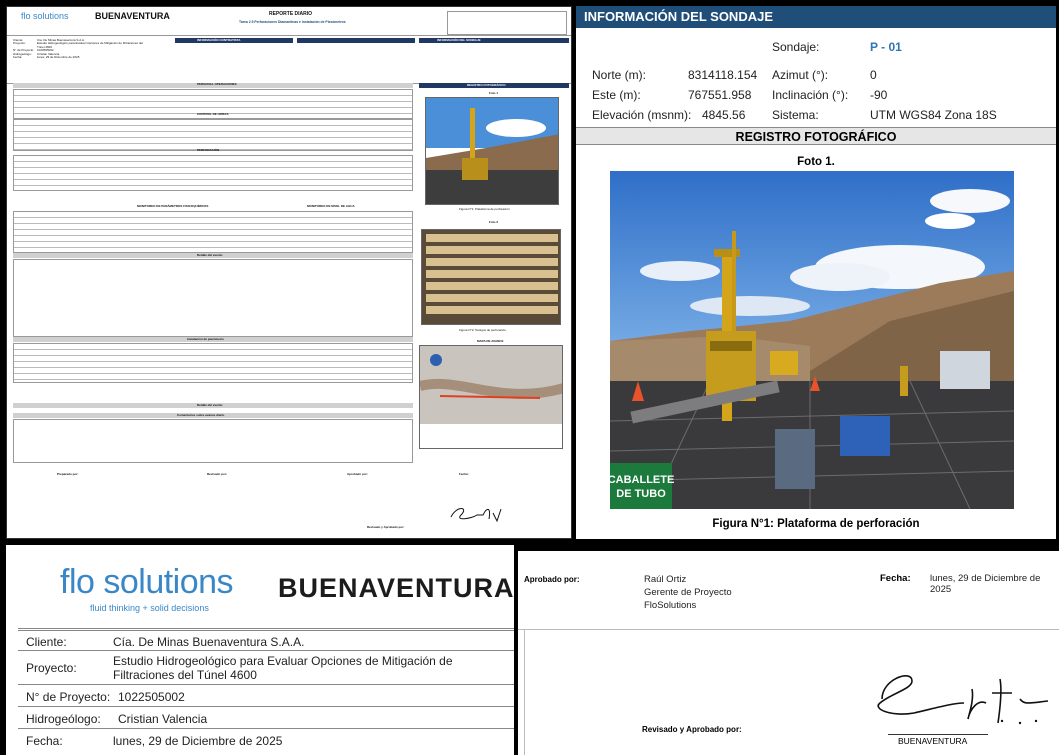 The image size is (1059, 755). What do you see at coordinates (692, 729) in the screenshot?
I see `revisado-label: Revisado y Aprobado por:` at bounding box center [692, 729].